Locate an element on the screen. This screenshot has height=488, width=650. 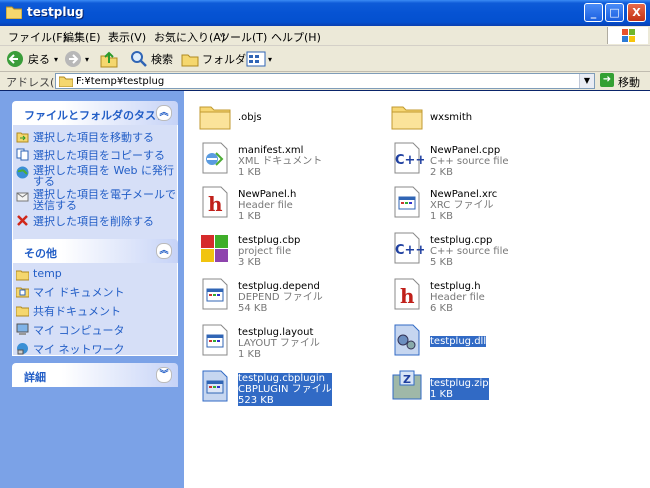
file-item: manifest.xml XML ドキュメント 1 KB is located at coordinates (293, 162).